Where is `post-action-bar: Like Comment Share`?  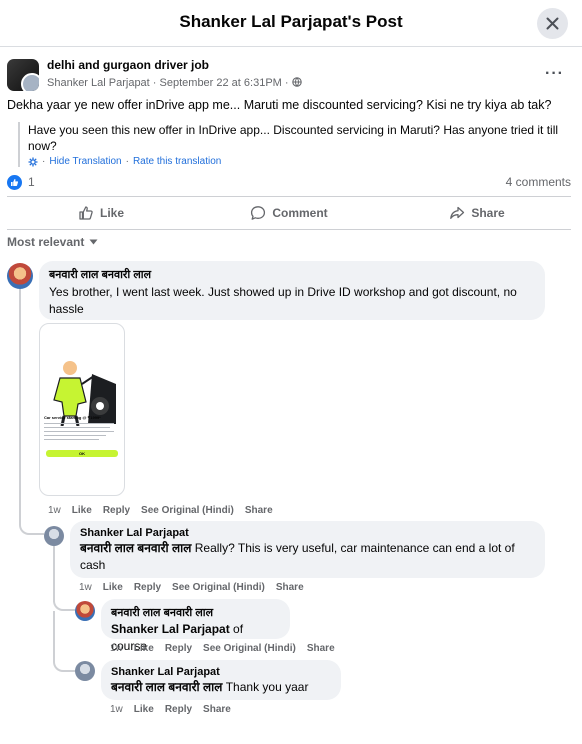
post-action-bar: Like Comment Share is located at coordinates (289, 213).